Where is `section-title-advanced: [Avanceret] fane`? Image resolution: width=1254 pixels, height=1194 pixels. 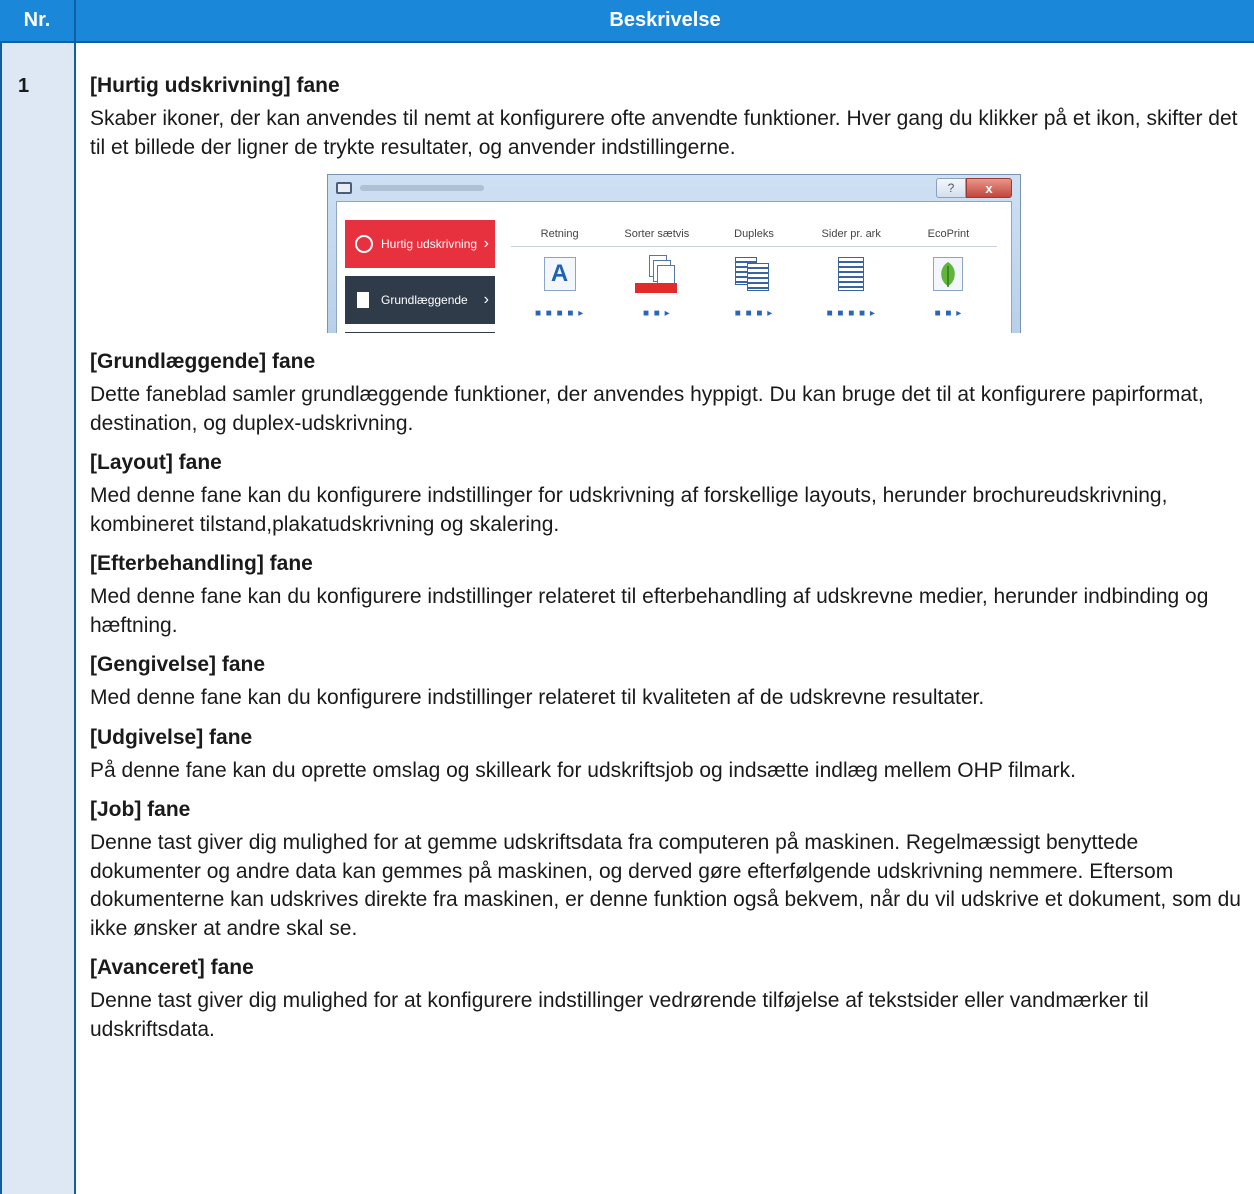 section-title-advanced: [Avanceret] fane is located at coordinates (172, 967).